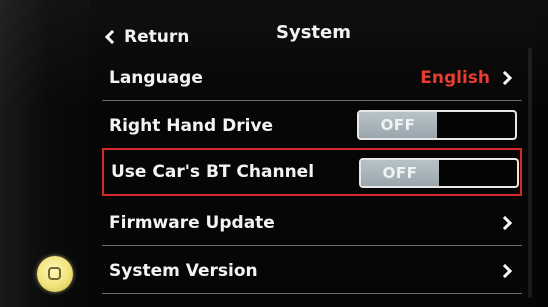 The width and height of the screenshot is (548, 307). Describe the element at coordinates (192, 222) in the screenshot. I see `firmware-update-label: Firmware Update` at that location.